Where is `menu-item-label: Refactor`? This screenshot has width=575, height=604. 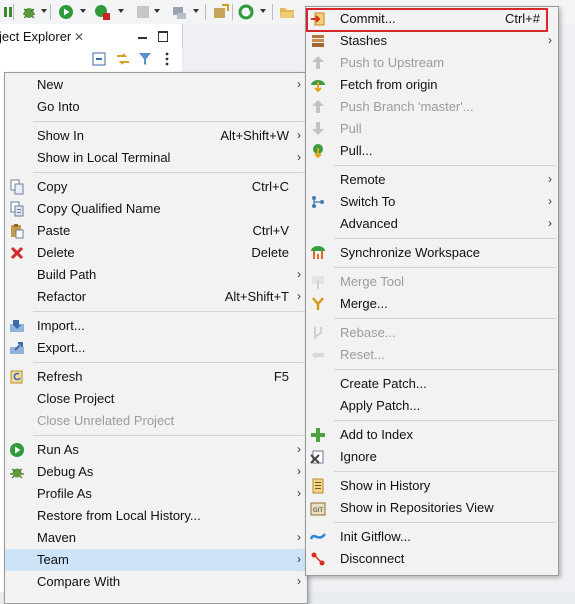 menu-item-label: Refactor is located at coordinates (62, 296).